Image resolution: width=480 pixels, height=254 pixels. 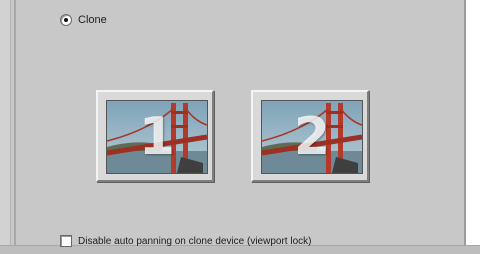 What do you see at coordinates (5, 127) in the screenshot?
I see `left-frame-edge` at bounding box center [5, 127].